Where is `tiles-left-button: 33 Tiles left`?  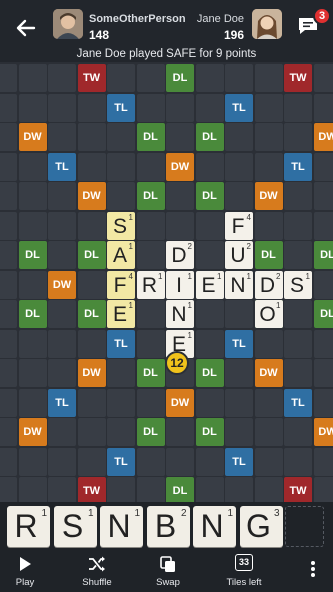
tiles-left-button: 33 Tiles left is located at coordinates (244, 570).